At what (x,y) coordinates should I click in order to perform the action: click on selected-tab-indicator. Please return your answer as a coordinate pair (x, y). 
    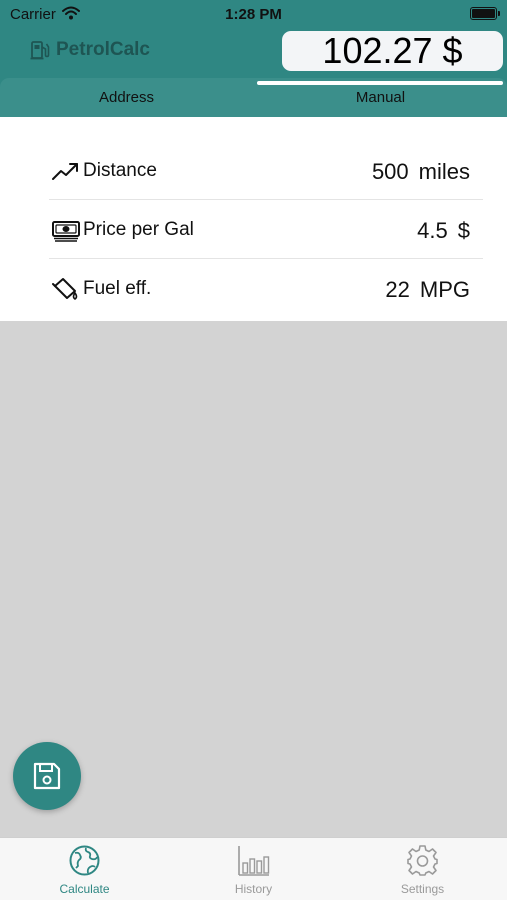
    Looking at the image, I should click on (380, 83).